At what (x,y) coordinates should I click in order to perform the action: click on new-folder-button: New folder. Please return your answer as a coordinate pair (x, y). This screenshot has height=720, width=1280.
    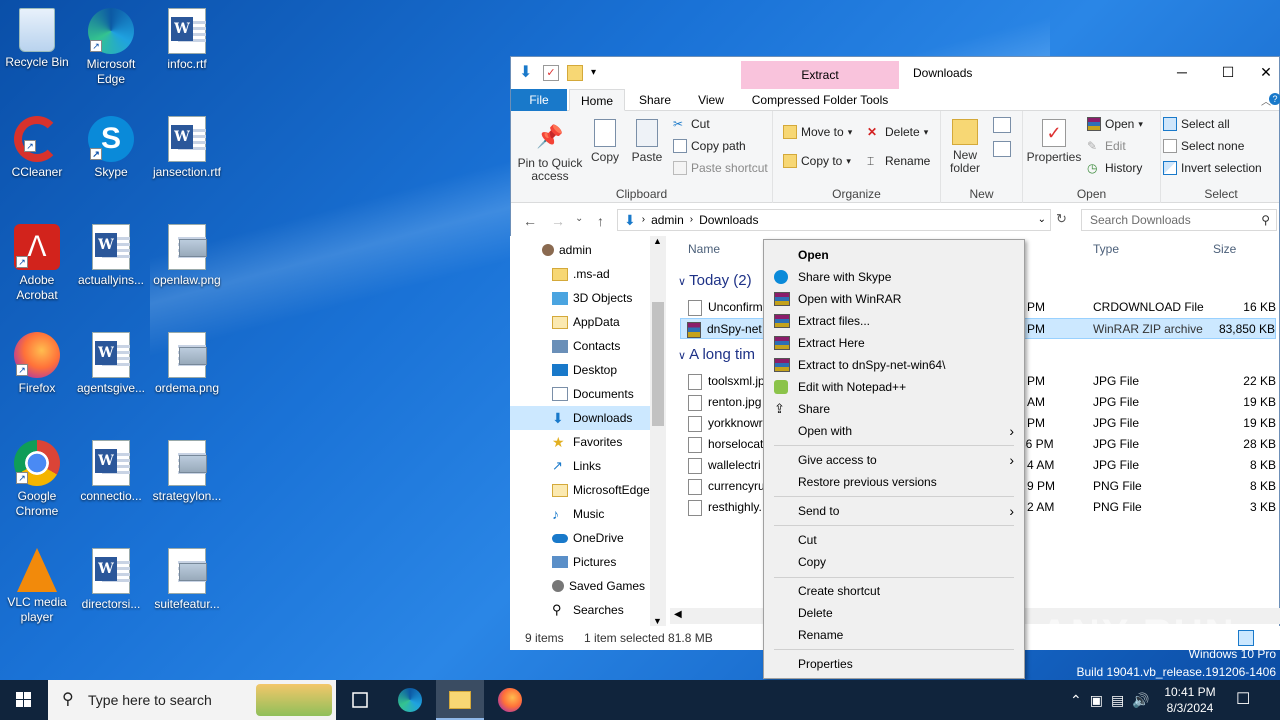
    Looking at the image, I should click on (965, 147).